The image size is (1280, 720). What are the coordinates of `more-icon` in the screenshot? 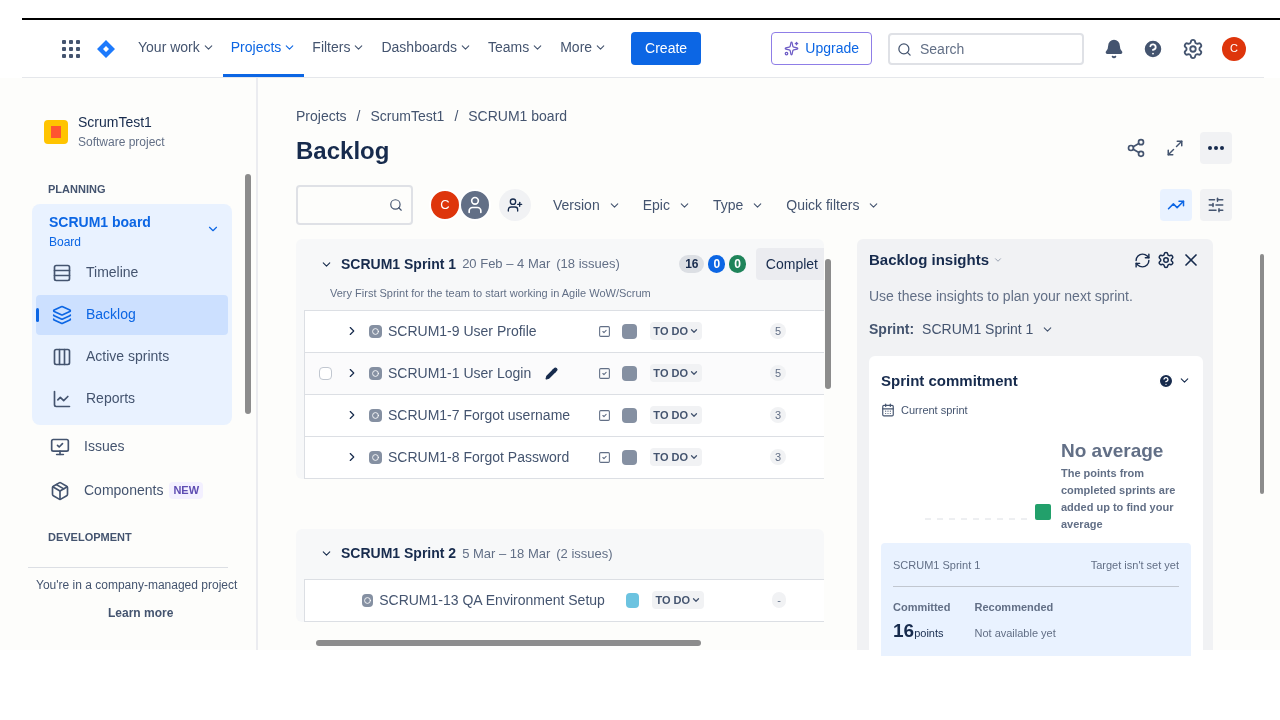 It's located at (1216, 148).